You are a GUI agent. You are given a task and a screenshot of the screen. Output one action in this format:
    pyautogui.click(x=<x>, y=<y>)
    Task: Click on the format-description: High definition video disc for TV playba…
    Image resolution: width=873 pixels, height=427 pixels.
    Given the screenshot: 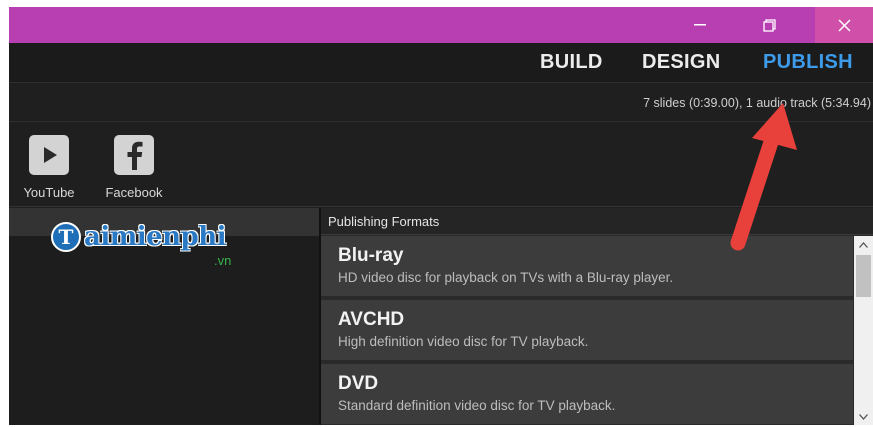 What is the action you would take?
    pyautogui.click(x=463, y=341)
    